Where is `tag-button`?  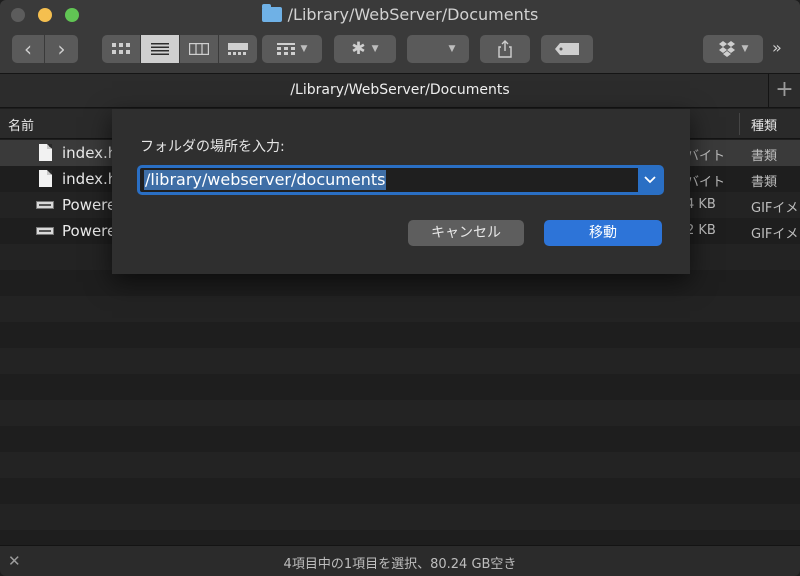 tag-button is located at coordinates (567, 49).